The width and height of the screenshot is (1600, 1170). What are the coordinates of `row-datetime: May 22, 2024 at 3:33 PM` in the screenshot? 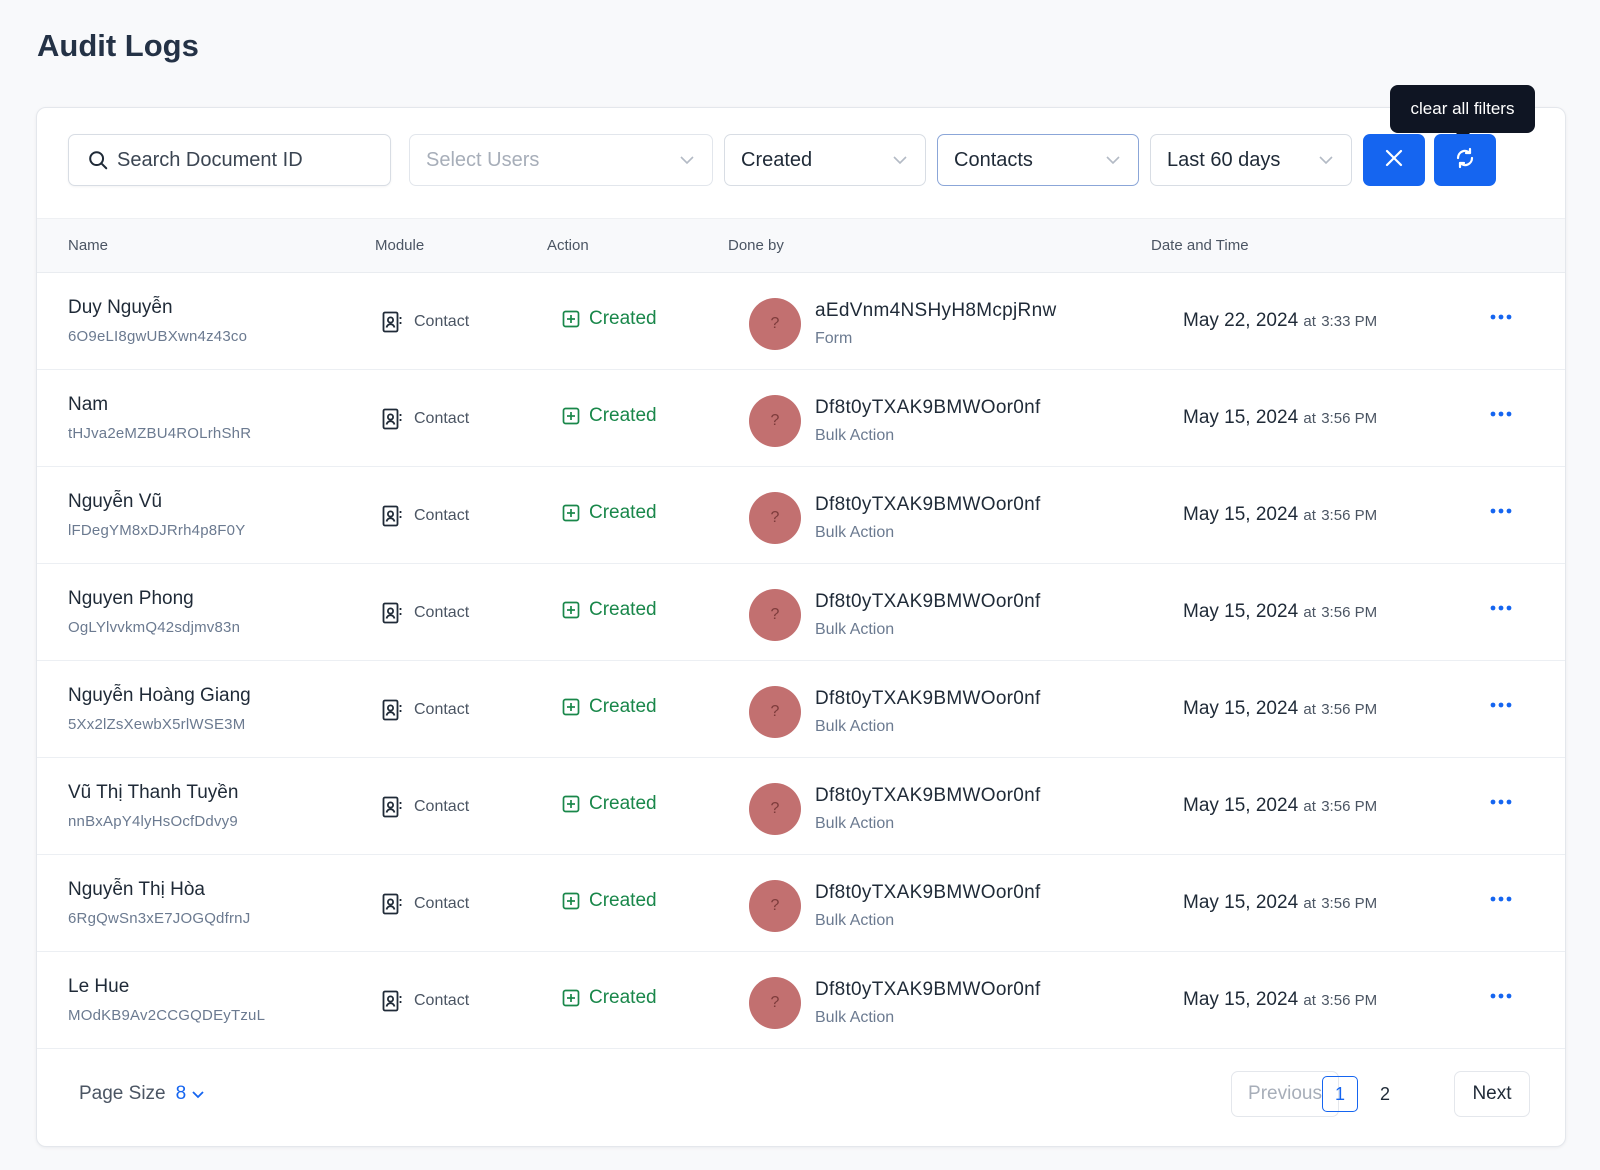 It's located at (1280, 321).